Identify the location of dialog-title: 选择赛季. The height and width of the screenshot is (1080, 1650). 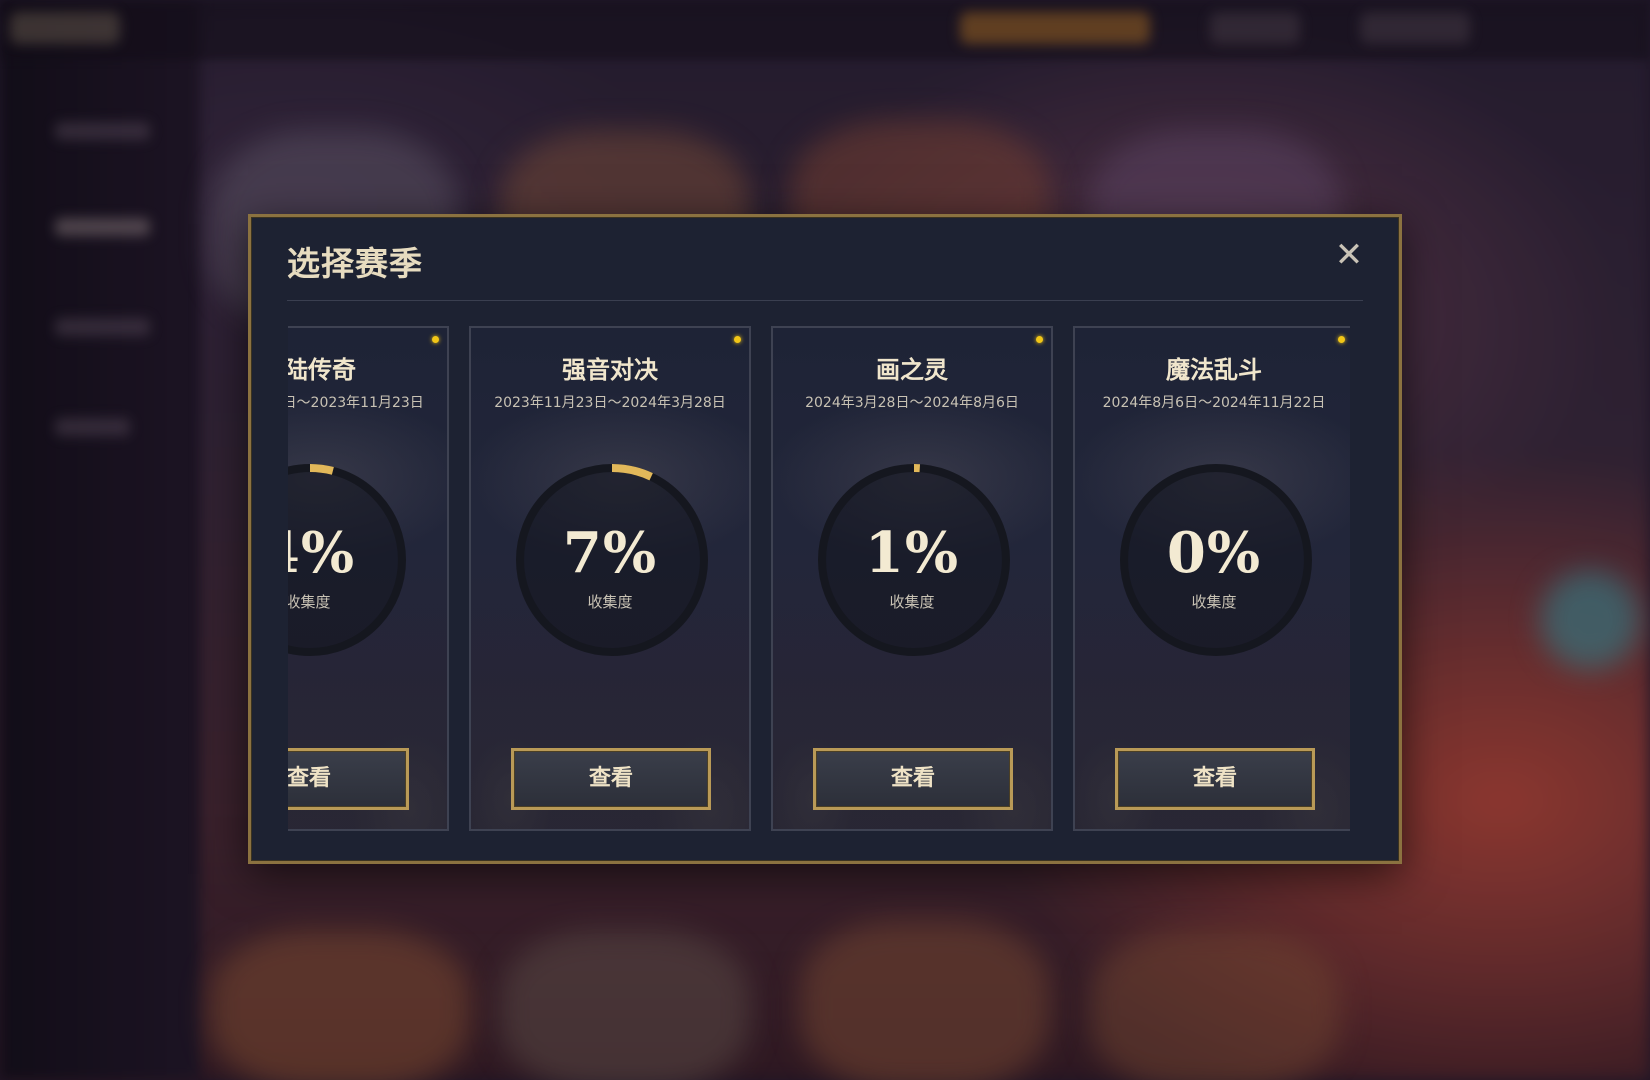
(355, 263).